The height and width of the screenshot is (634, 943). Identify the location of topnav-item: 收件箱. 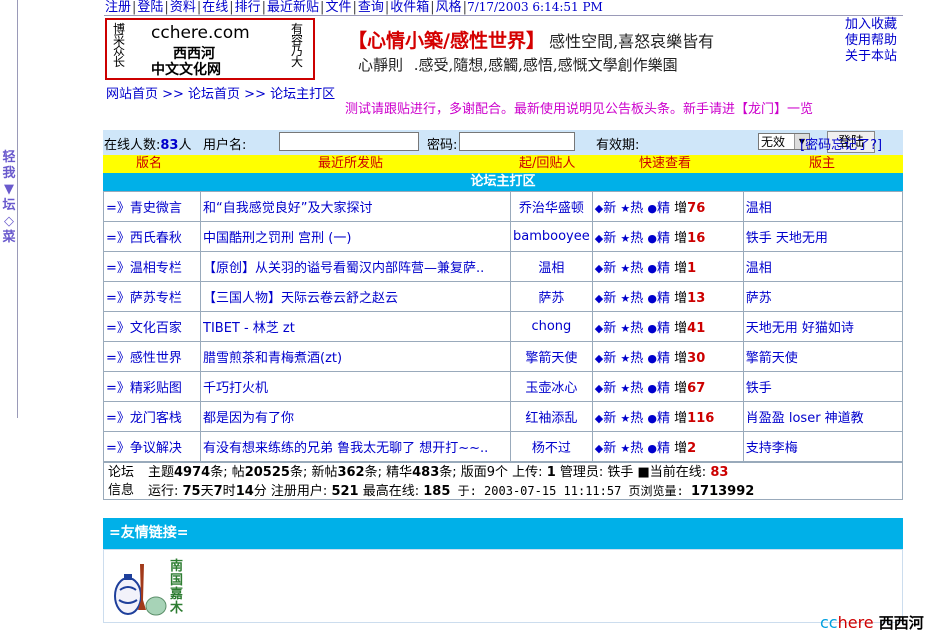
(409, 7).